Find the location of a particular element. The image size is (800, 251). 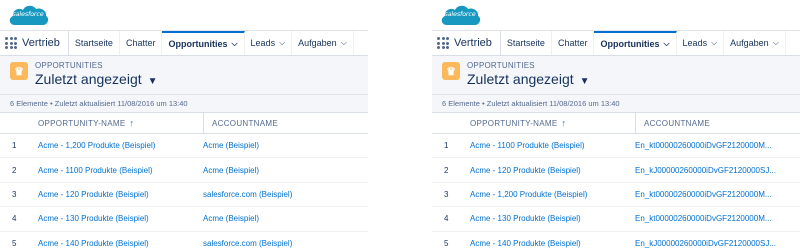

nav-tab-label: Opportunities is located at coordinates (198, 44).